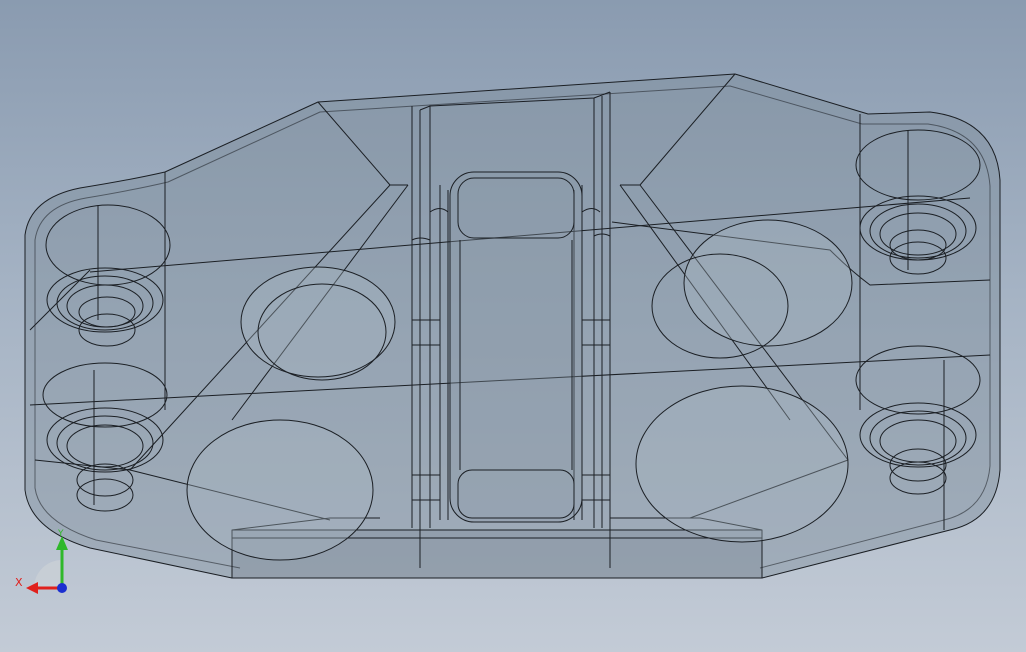 Image resolution: width=1026 pixels, height=652 pixels. I want to click on coordinate-triad, so click(47, 565).